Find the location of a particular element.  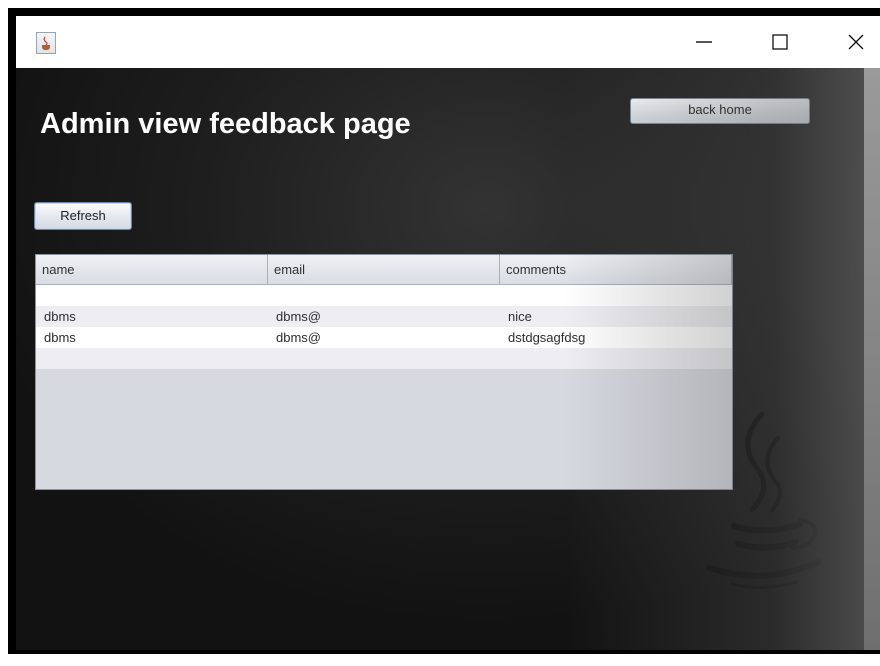

close-icon is located at coordinates (856, 42).